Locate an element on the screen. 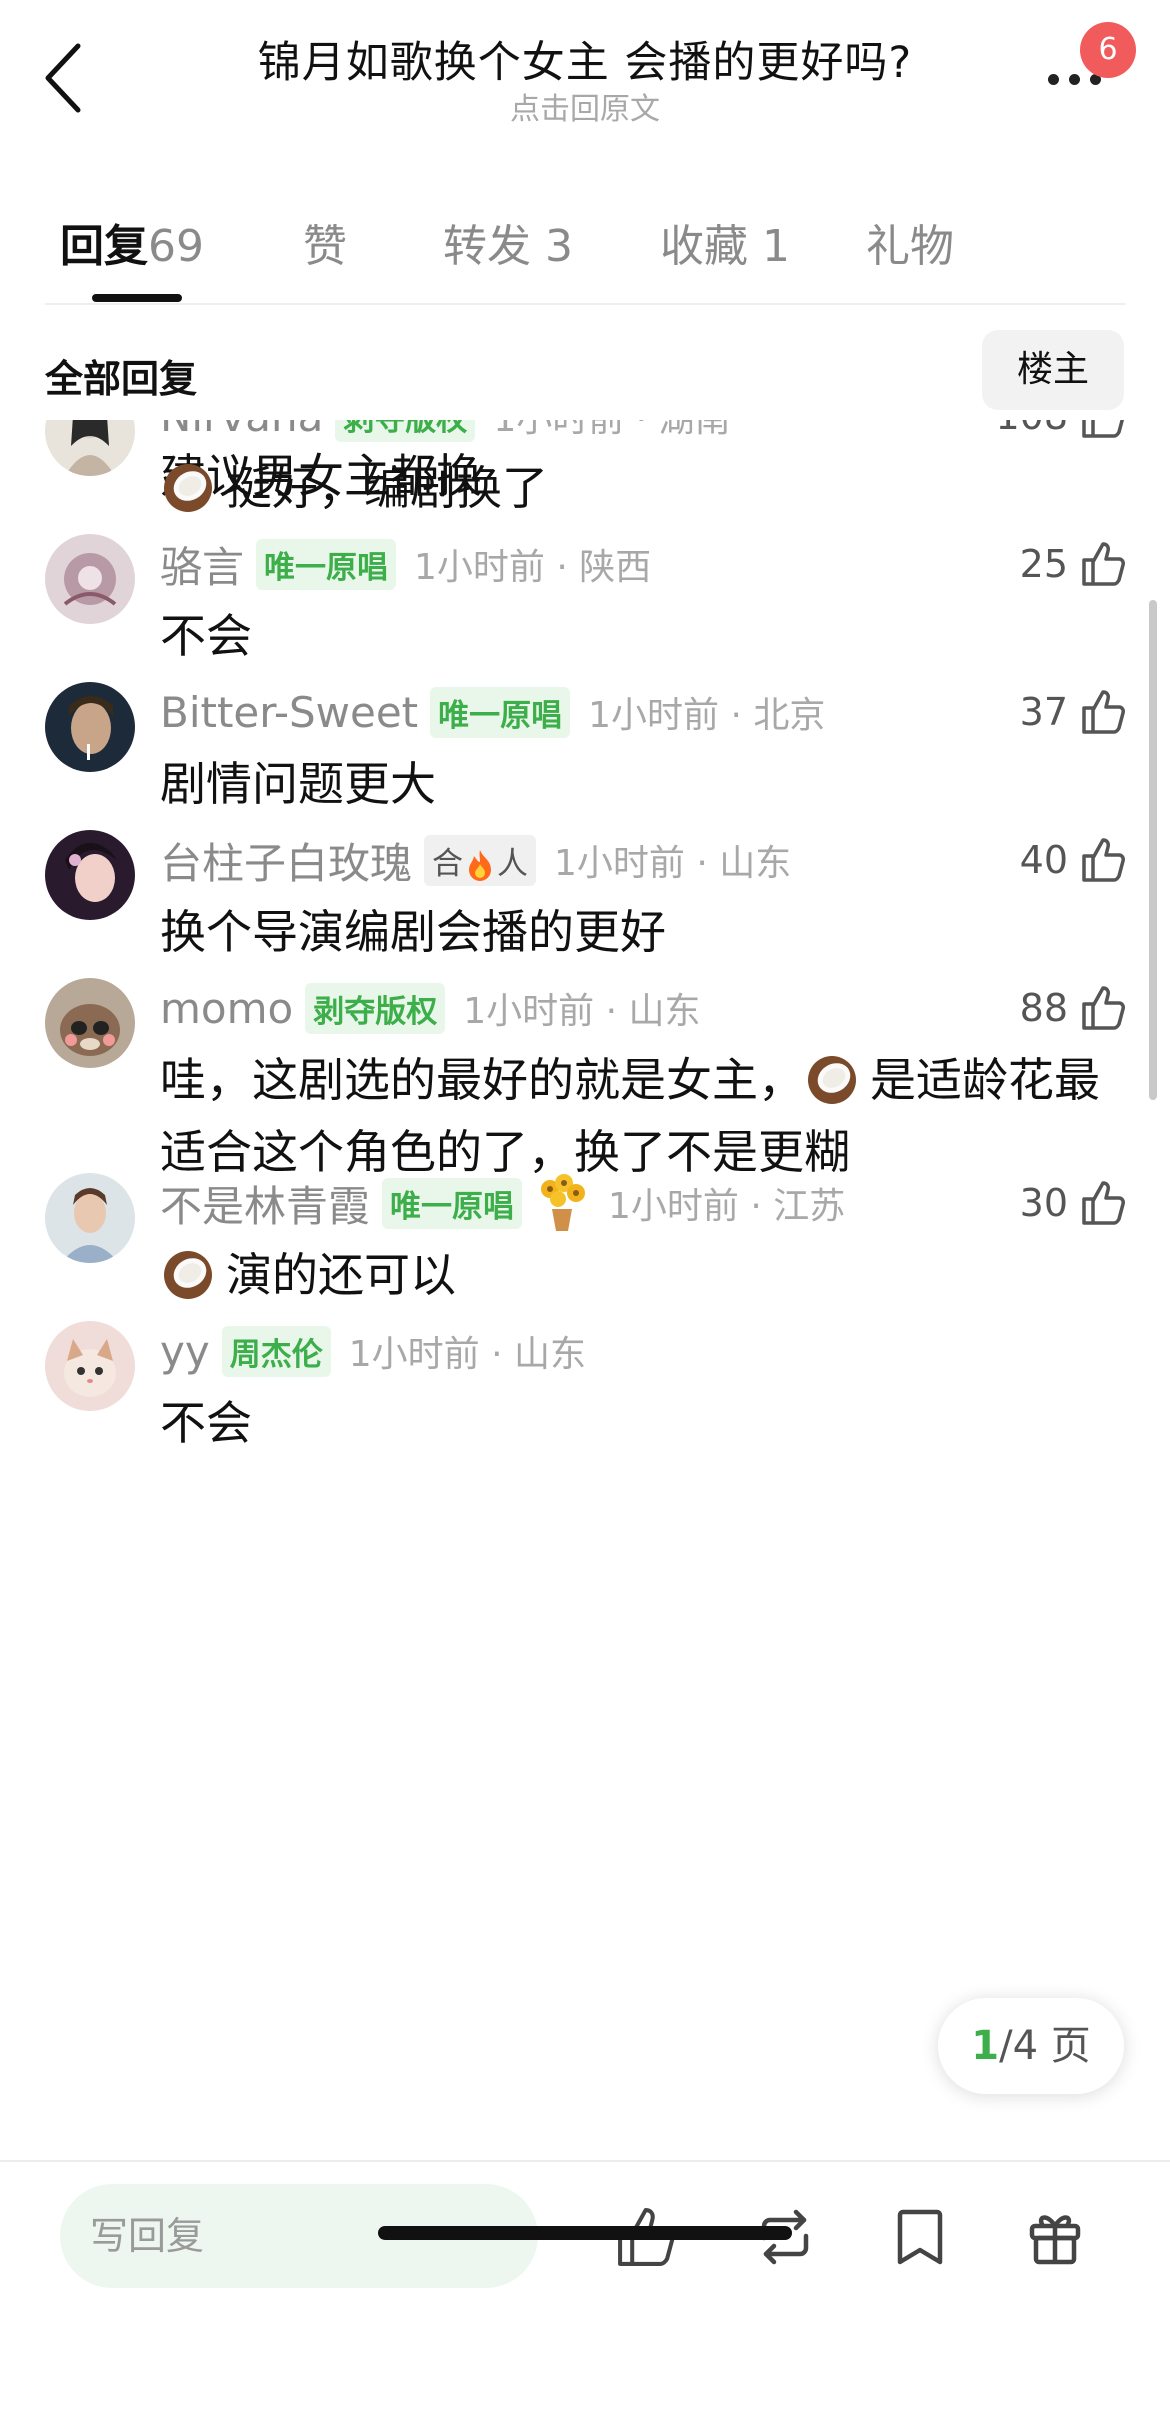  fan-badge: 合人 is located at coordinates (480, 860).